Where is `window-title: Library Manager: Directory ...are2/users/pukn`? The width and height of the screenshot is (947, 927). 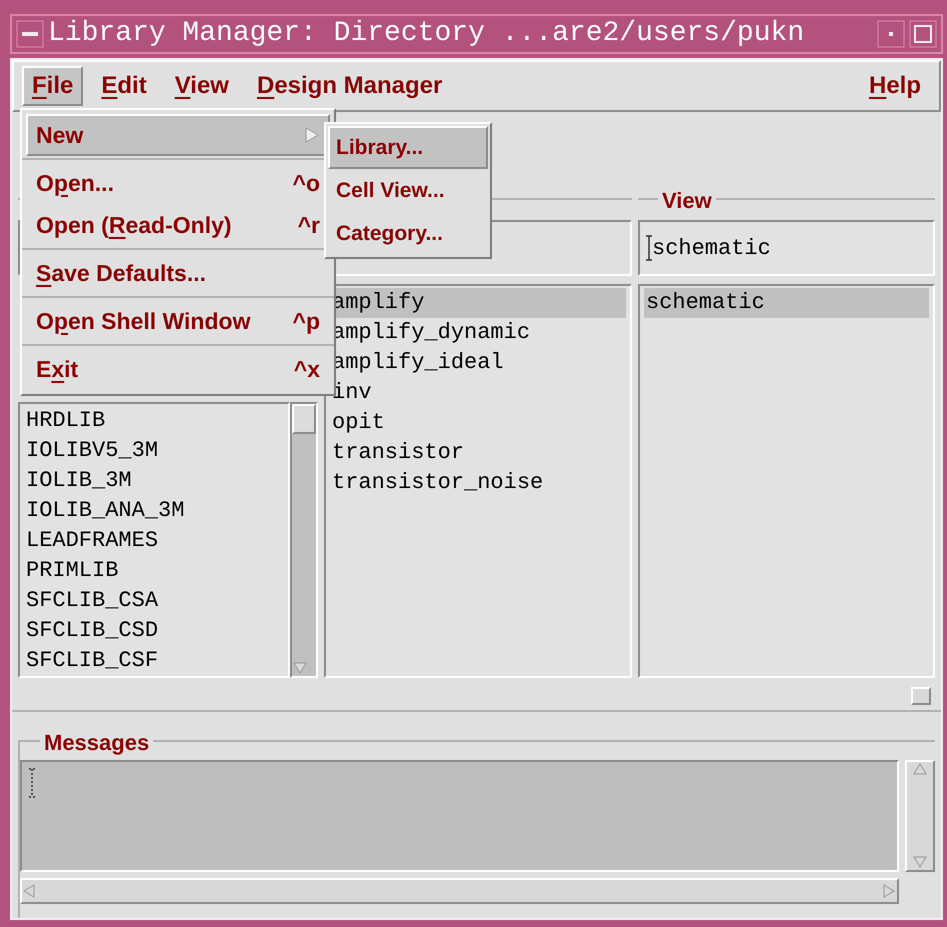 window-title: Library Manager: Directory ...are2/users/pukn is located at coordinates (427, 34).